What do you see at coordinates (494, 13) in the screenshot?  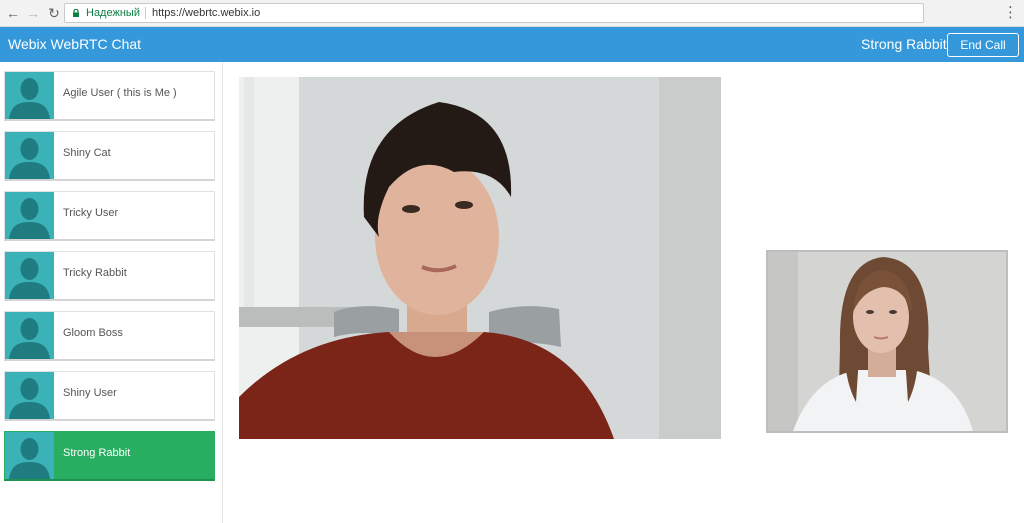 I see `address-bar: Надежный https://webrtc.webix.io` at bounding box center [494, 13].